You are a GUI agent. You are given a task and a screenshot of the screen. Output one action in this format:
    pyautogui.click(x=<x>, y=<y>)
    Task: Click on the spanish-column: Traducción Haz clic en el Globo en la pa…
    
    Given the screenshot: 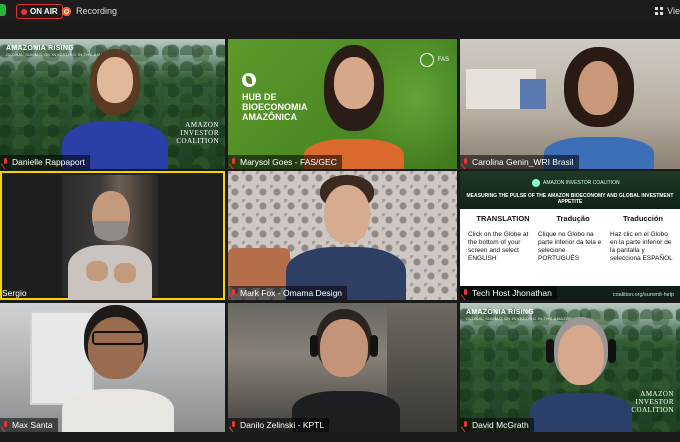 What is the action you would take?
    pyautogui.click(x=641, y=238)
    